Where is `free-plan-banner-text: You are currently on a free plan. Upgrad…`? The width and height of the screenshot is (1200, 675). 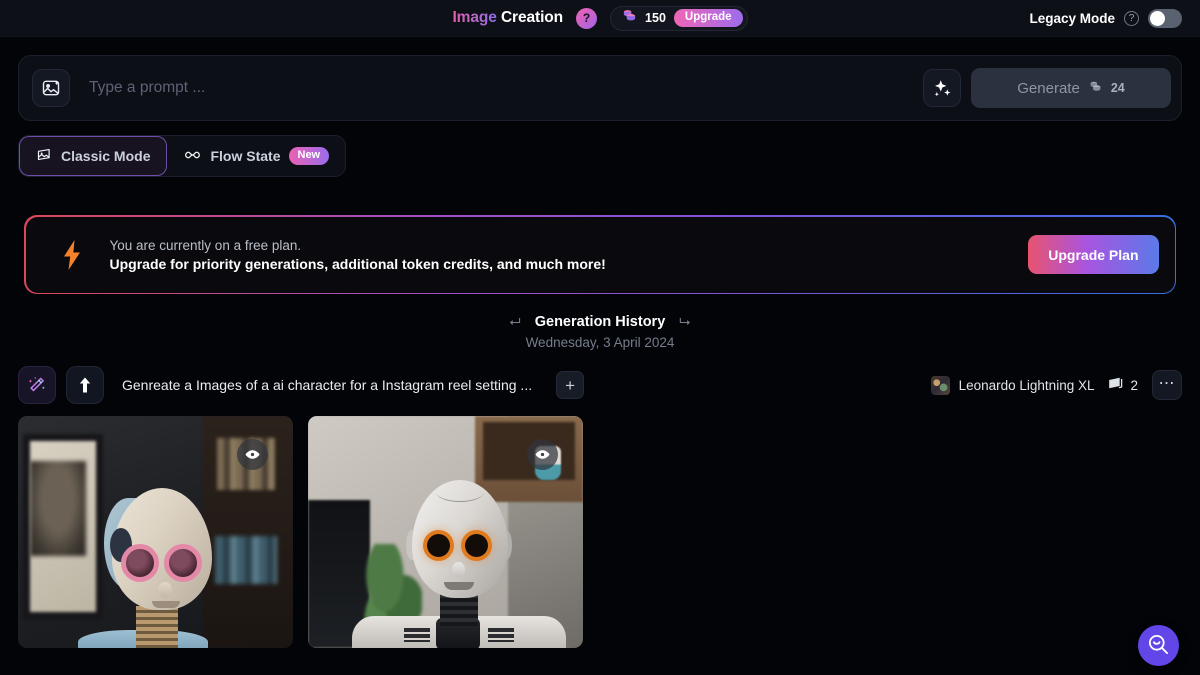 free-plan-banner-text: You are currently on a free plan. Upgrad… is located at coordinates (556, 255).